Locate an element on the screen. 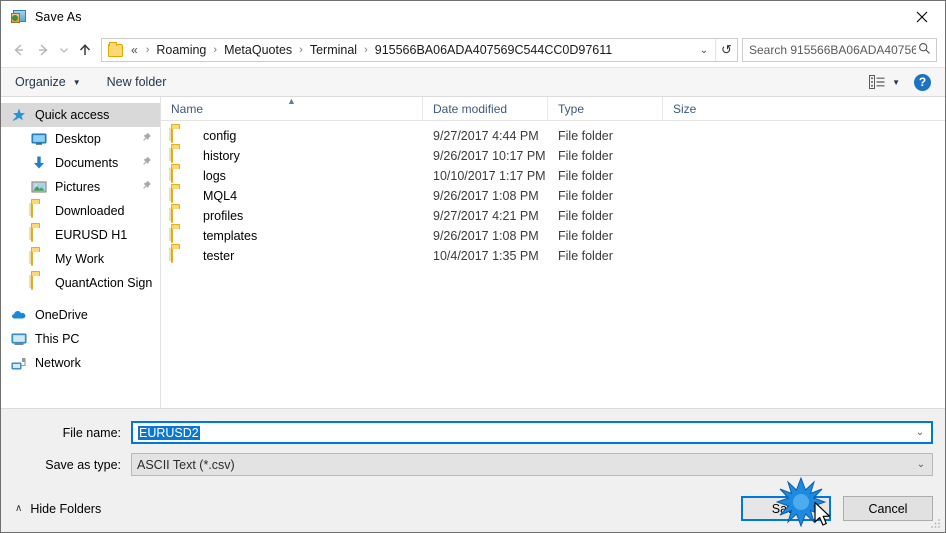 This screenshot has height=533, width=946. recent-locations-chevron-down-icon is located at coordinates (64, 50).